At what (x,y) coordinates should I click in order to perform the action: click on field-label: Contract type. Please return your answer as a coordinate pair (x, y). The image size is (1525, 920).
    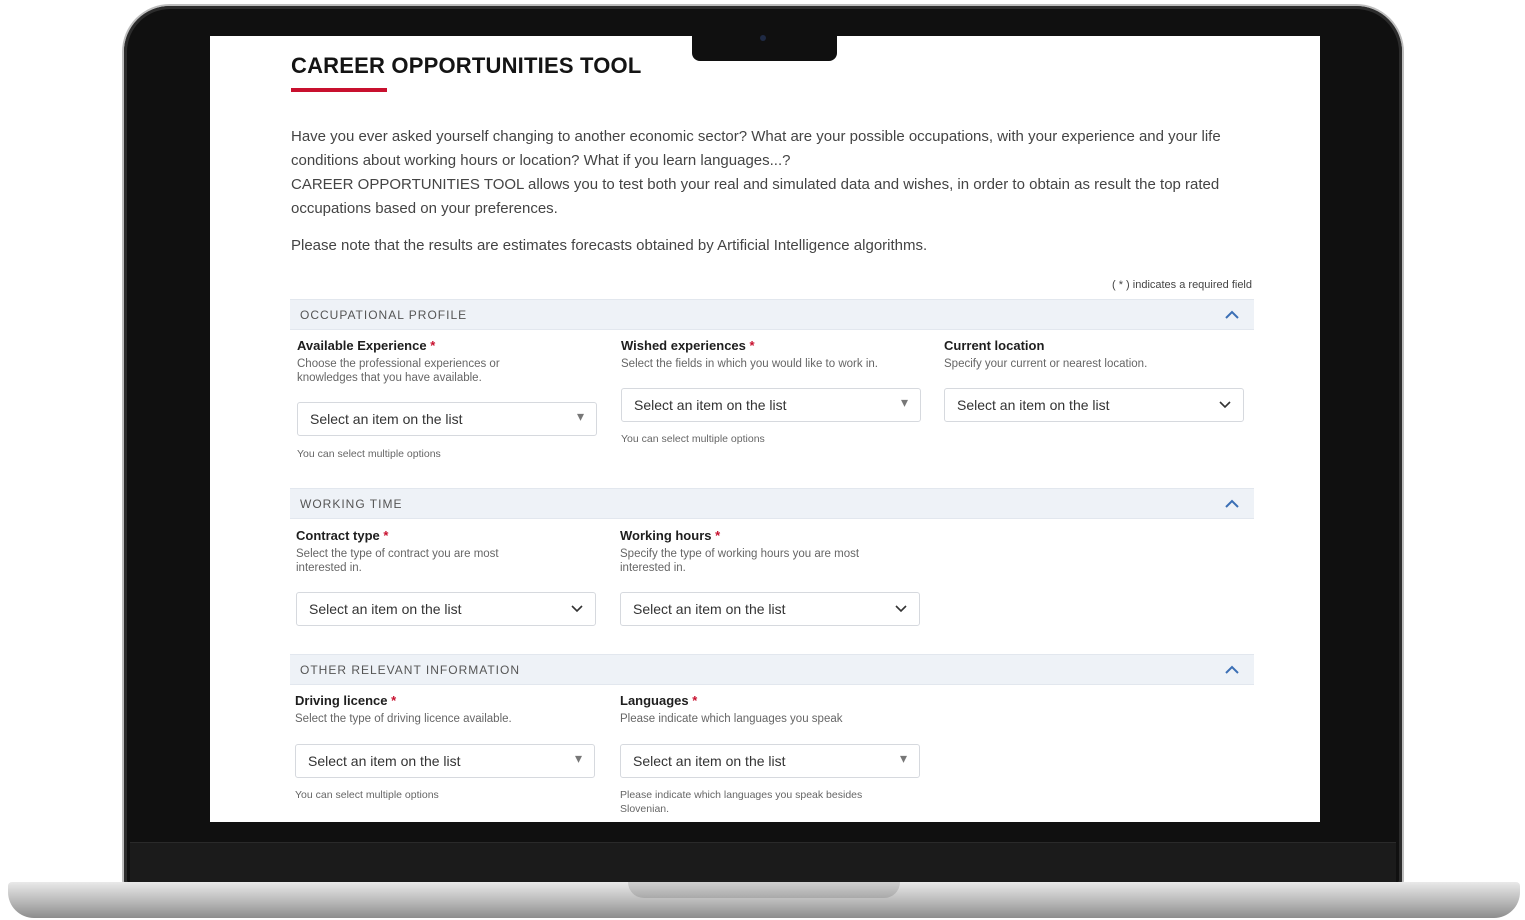
    Looking at the image, I should click on (338, 535).